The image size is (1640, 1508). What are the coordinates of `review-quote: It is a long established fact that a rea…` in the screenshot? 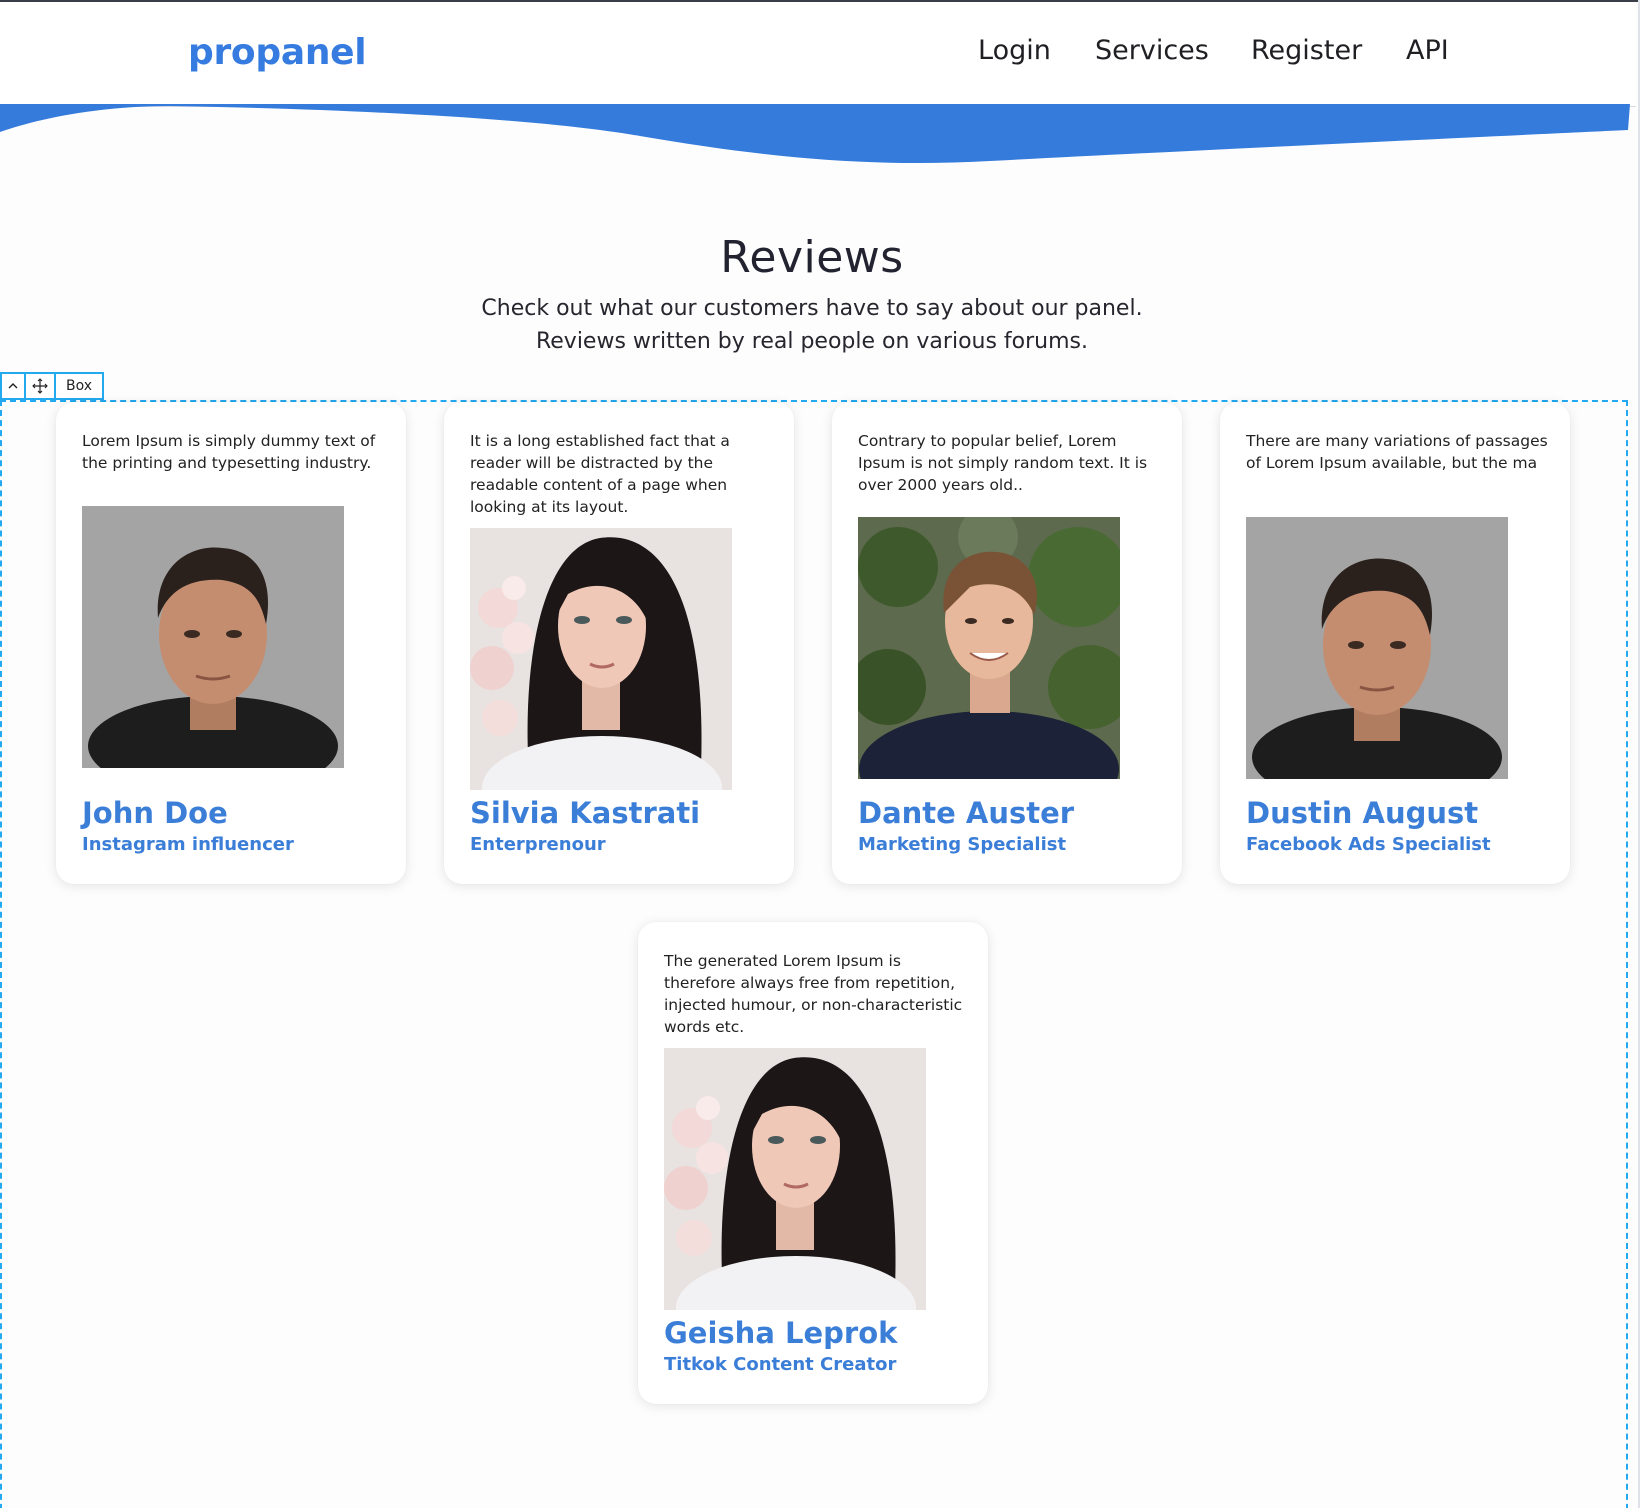 It's located at (600, 474).